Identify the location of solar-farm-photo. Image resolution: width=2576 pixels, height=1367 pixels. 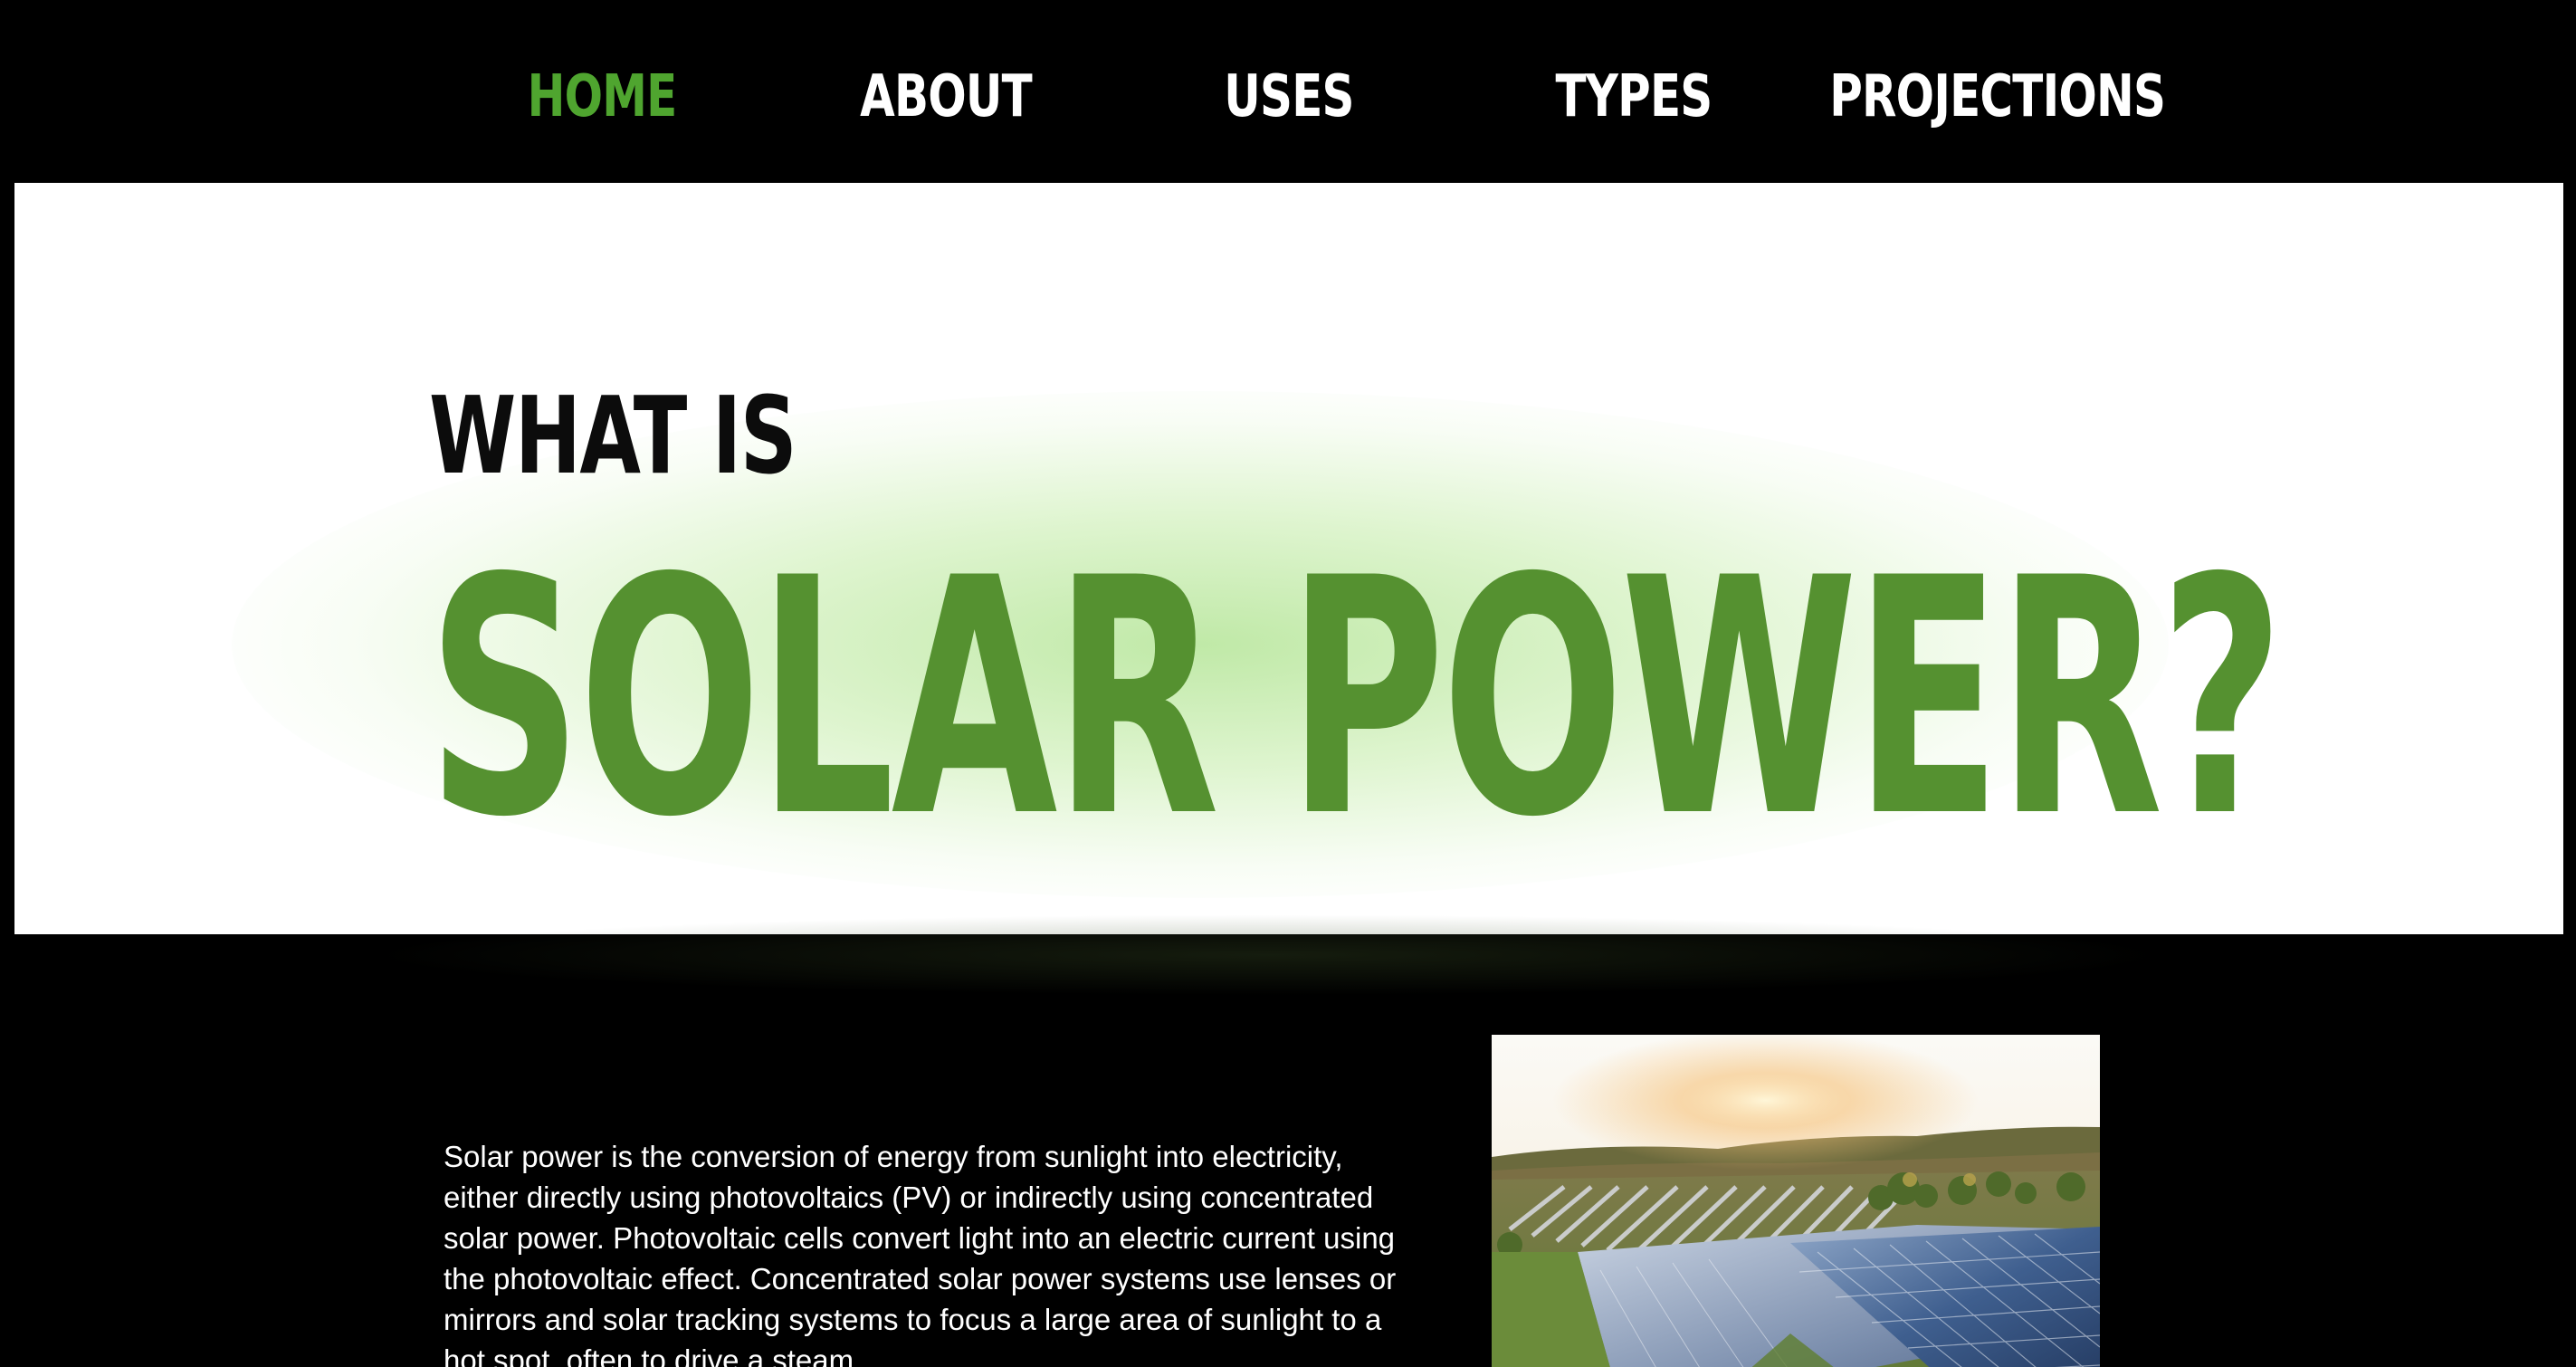
(1796, 1201).